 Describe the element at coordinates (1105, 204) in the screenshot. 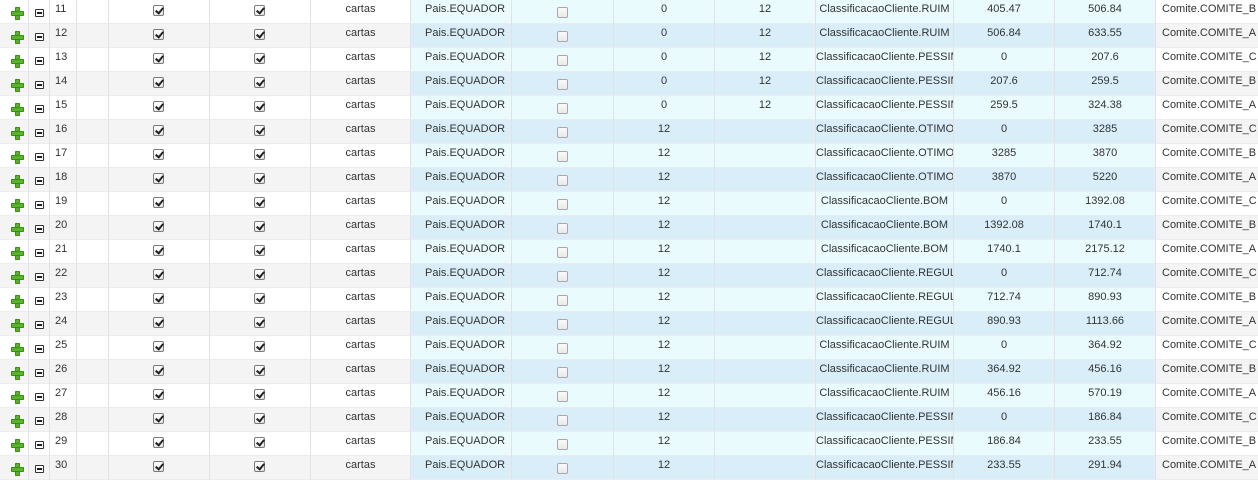

I see `max-cell: 1392.08` at that location.